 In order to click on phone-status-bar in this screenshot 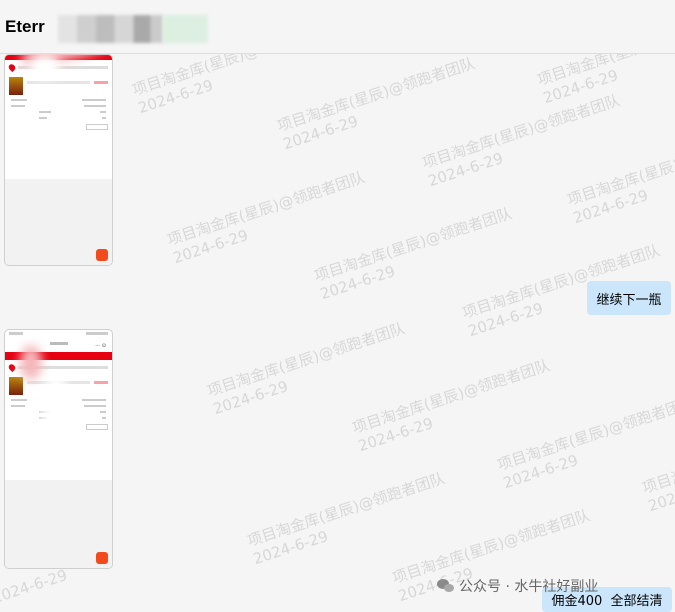, I will do `click(58, 335)`.